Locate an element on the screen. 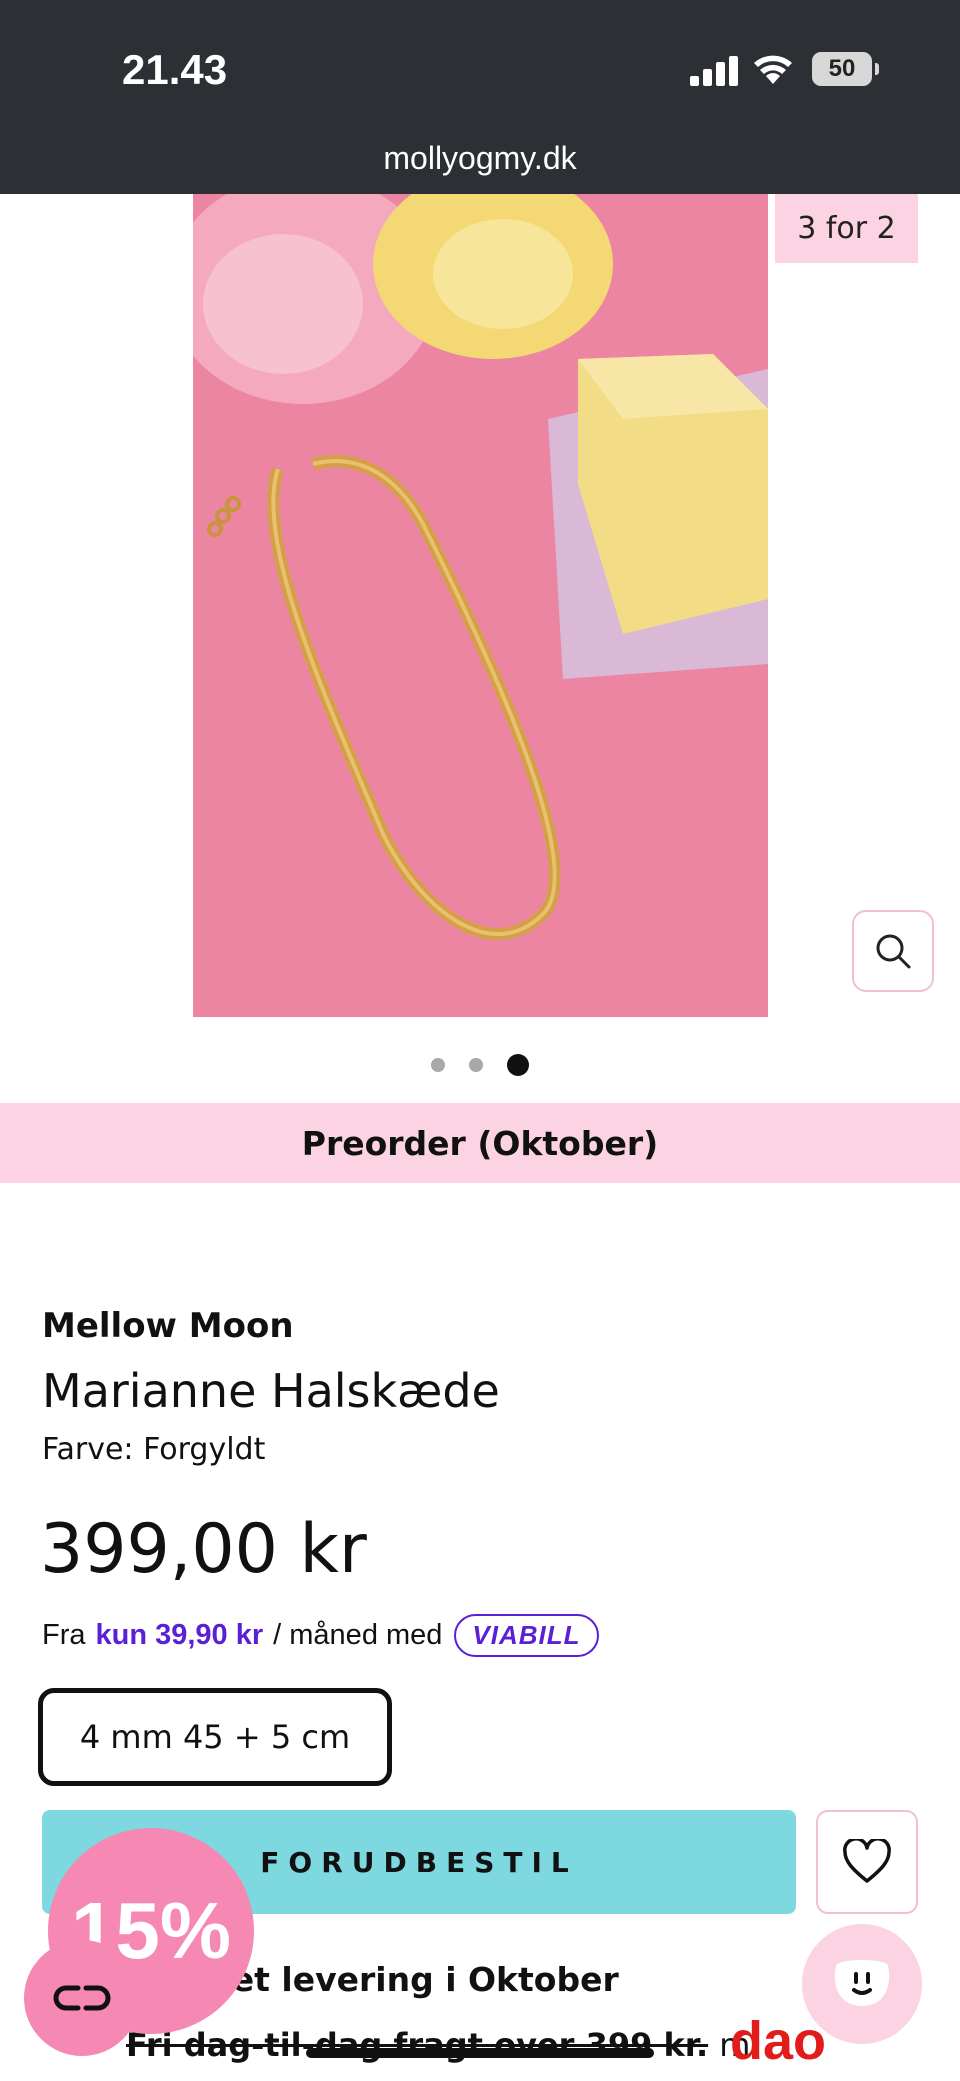  carousel-dots is located at coordinates (480, 1065).